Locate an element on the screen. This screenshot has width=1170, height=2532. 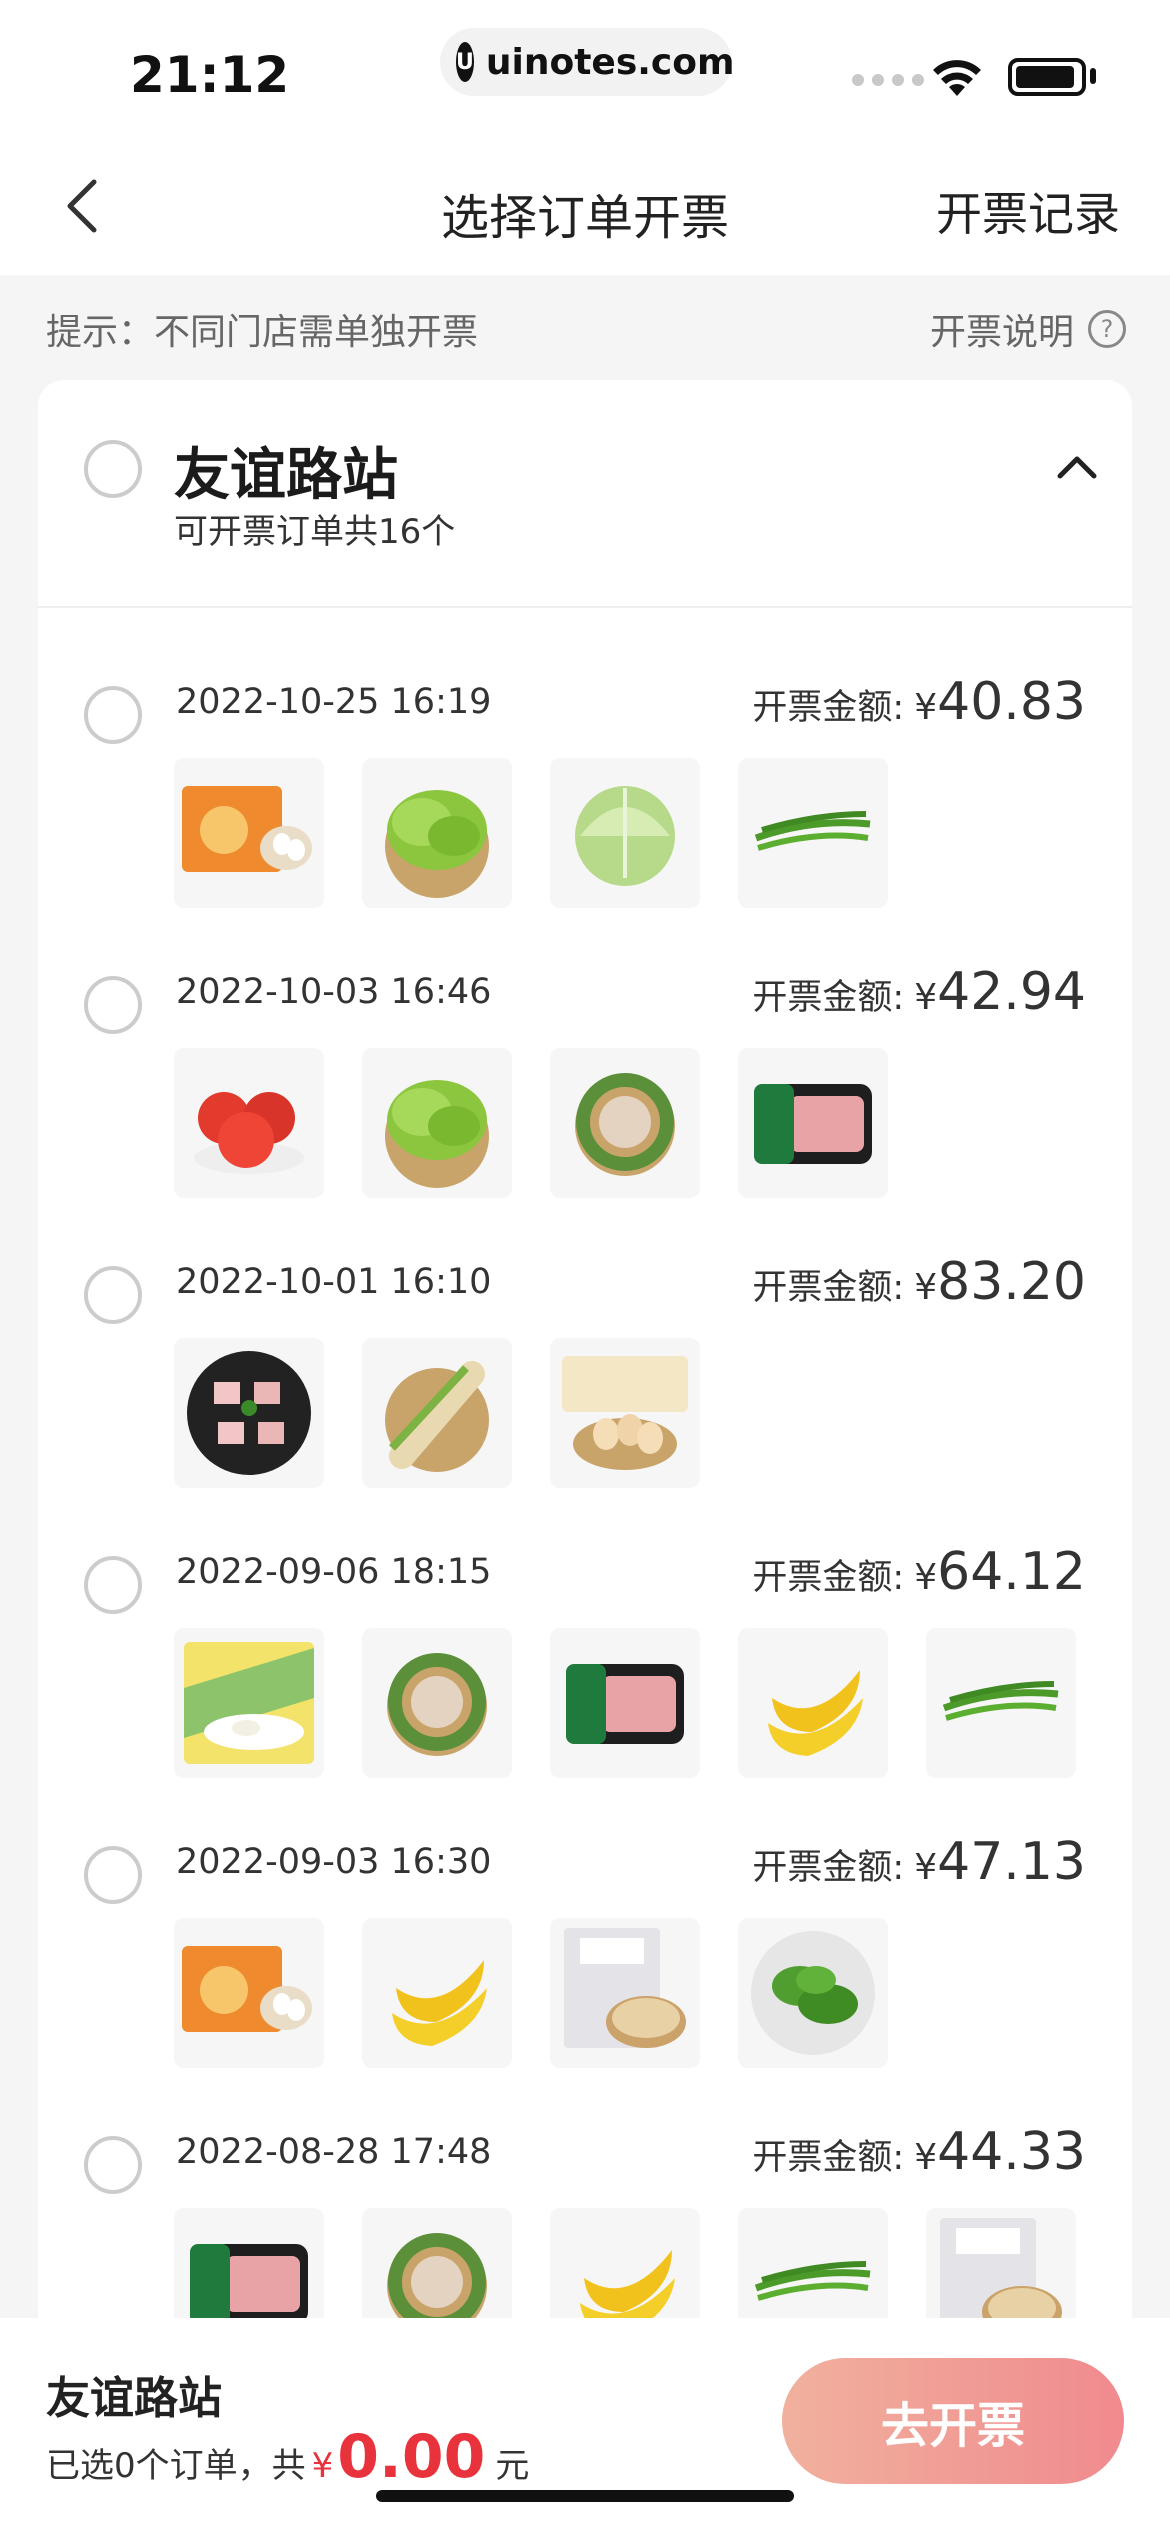
store-order-count: 可开票订单共16个 is located at coordinates (315, 532).